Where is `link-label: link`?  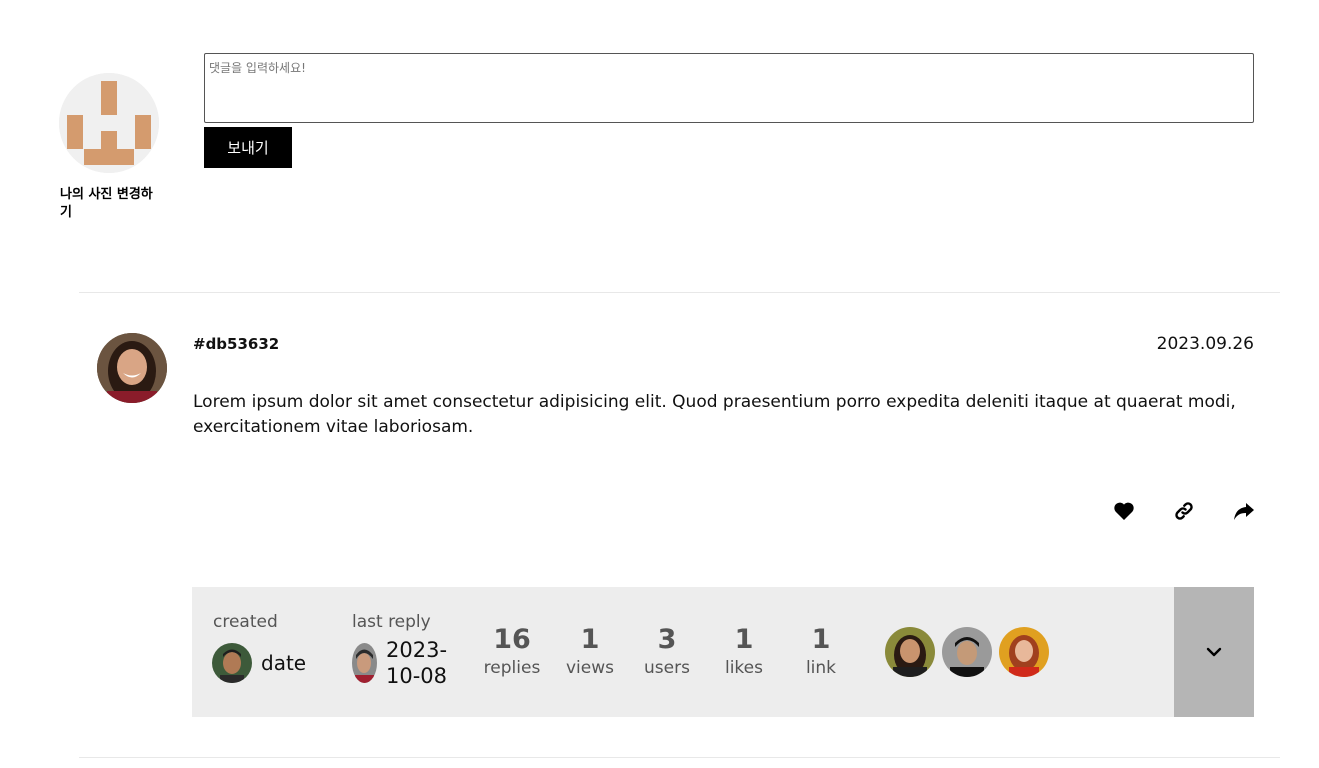 link-label: link is located at coordinates (821, 668).